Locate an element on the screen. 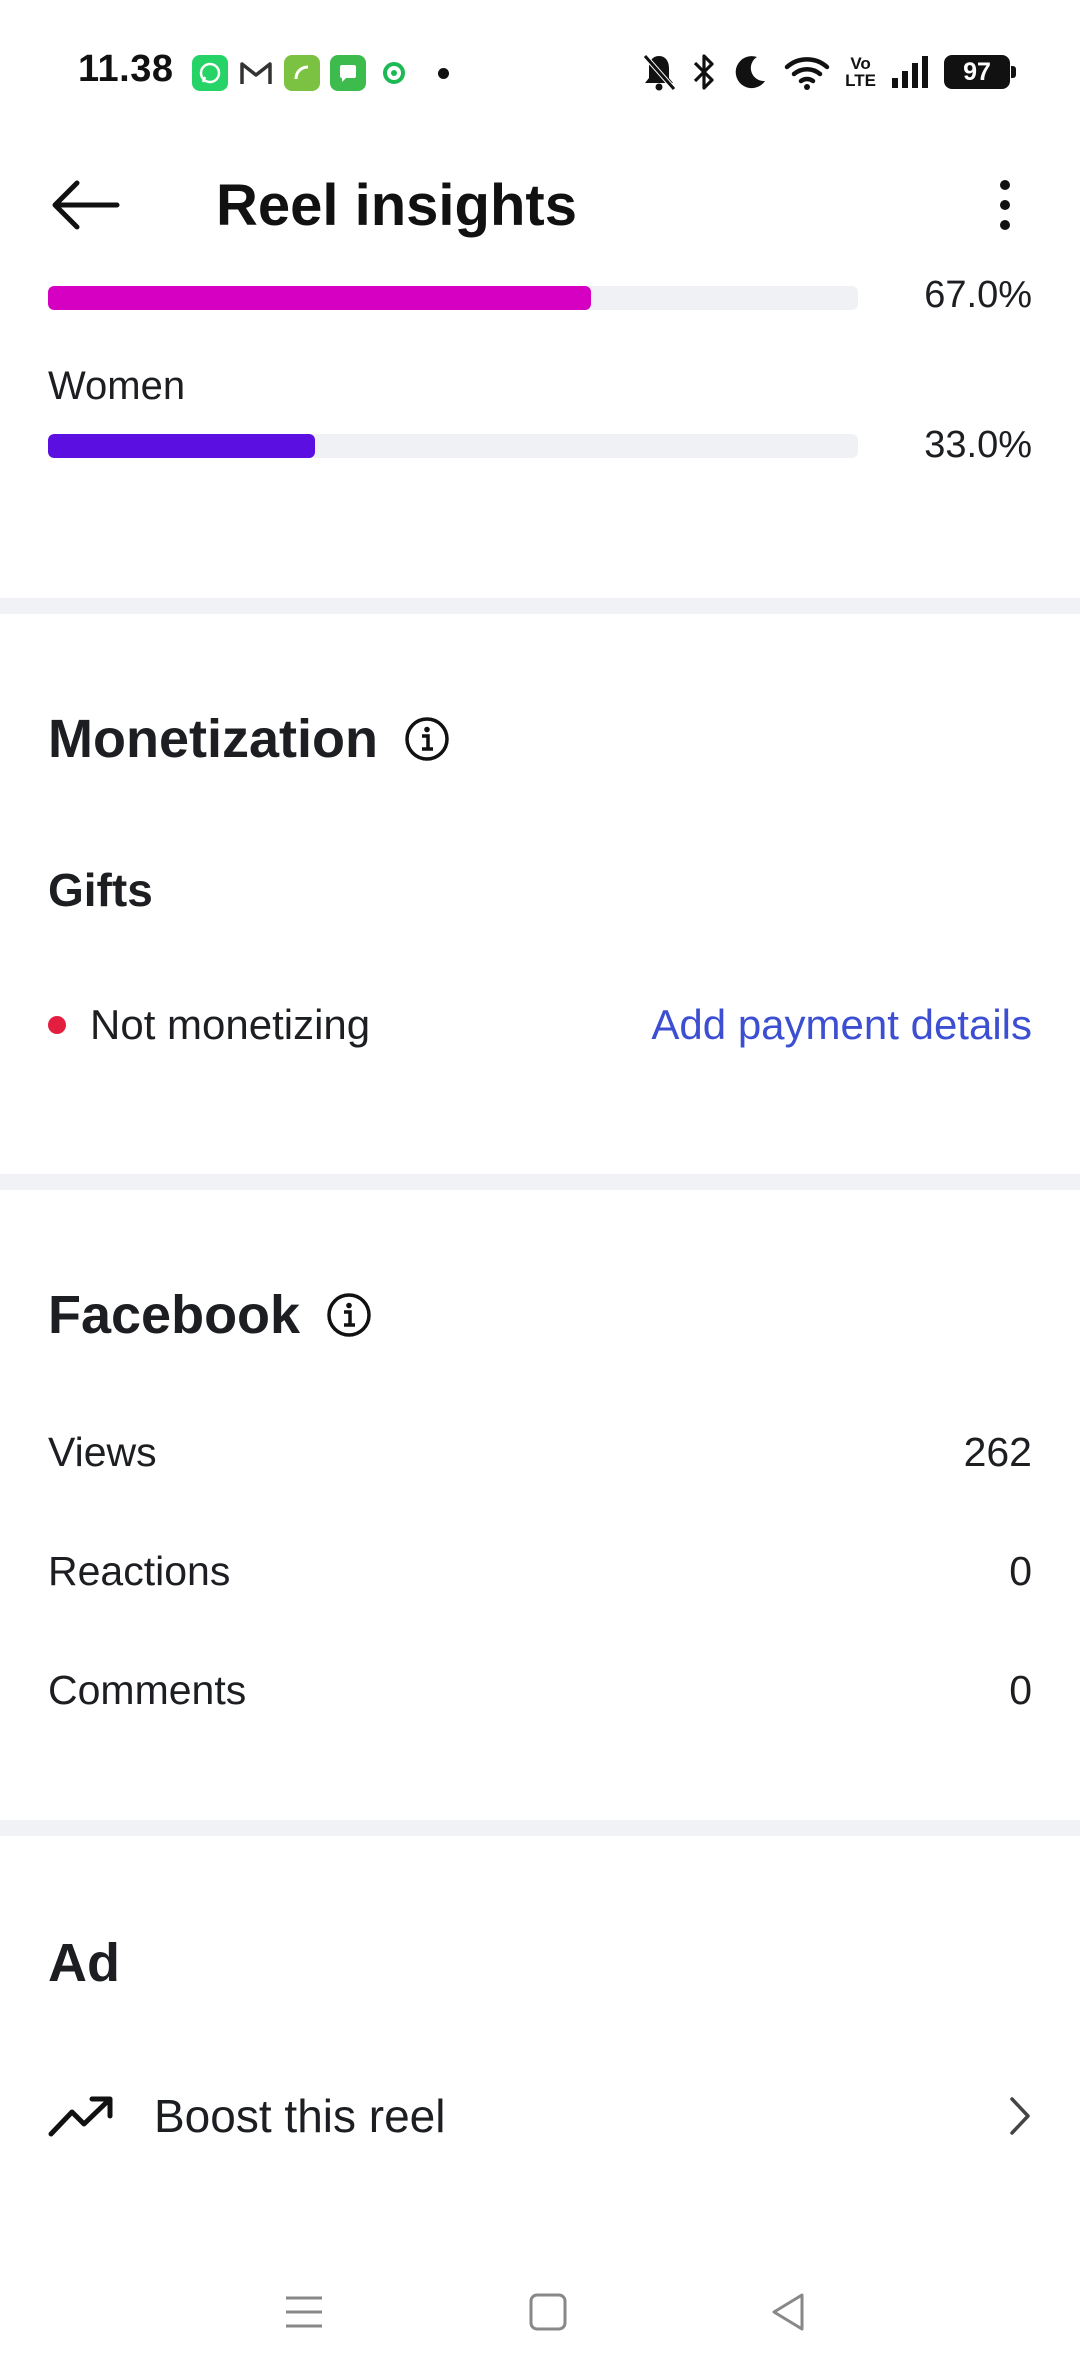 This screenshot has width=1080, height=2374. ad-title-text: Ad is located at coordinates (84, 1963).